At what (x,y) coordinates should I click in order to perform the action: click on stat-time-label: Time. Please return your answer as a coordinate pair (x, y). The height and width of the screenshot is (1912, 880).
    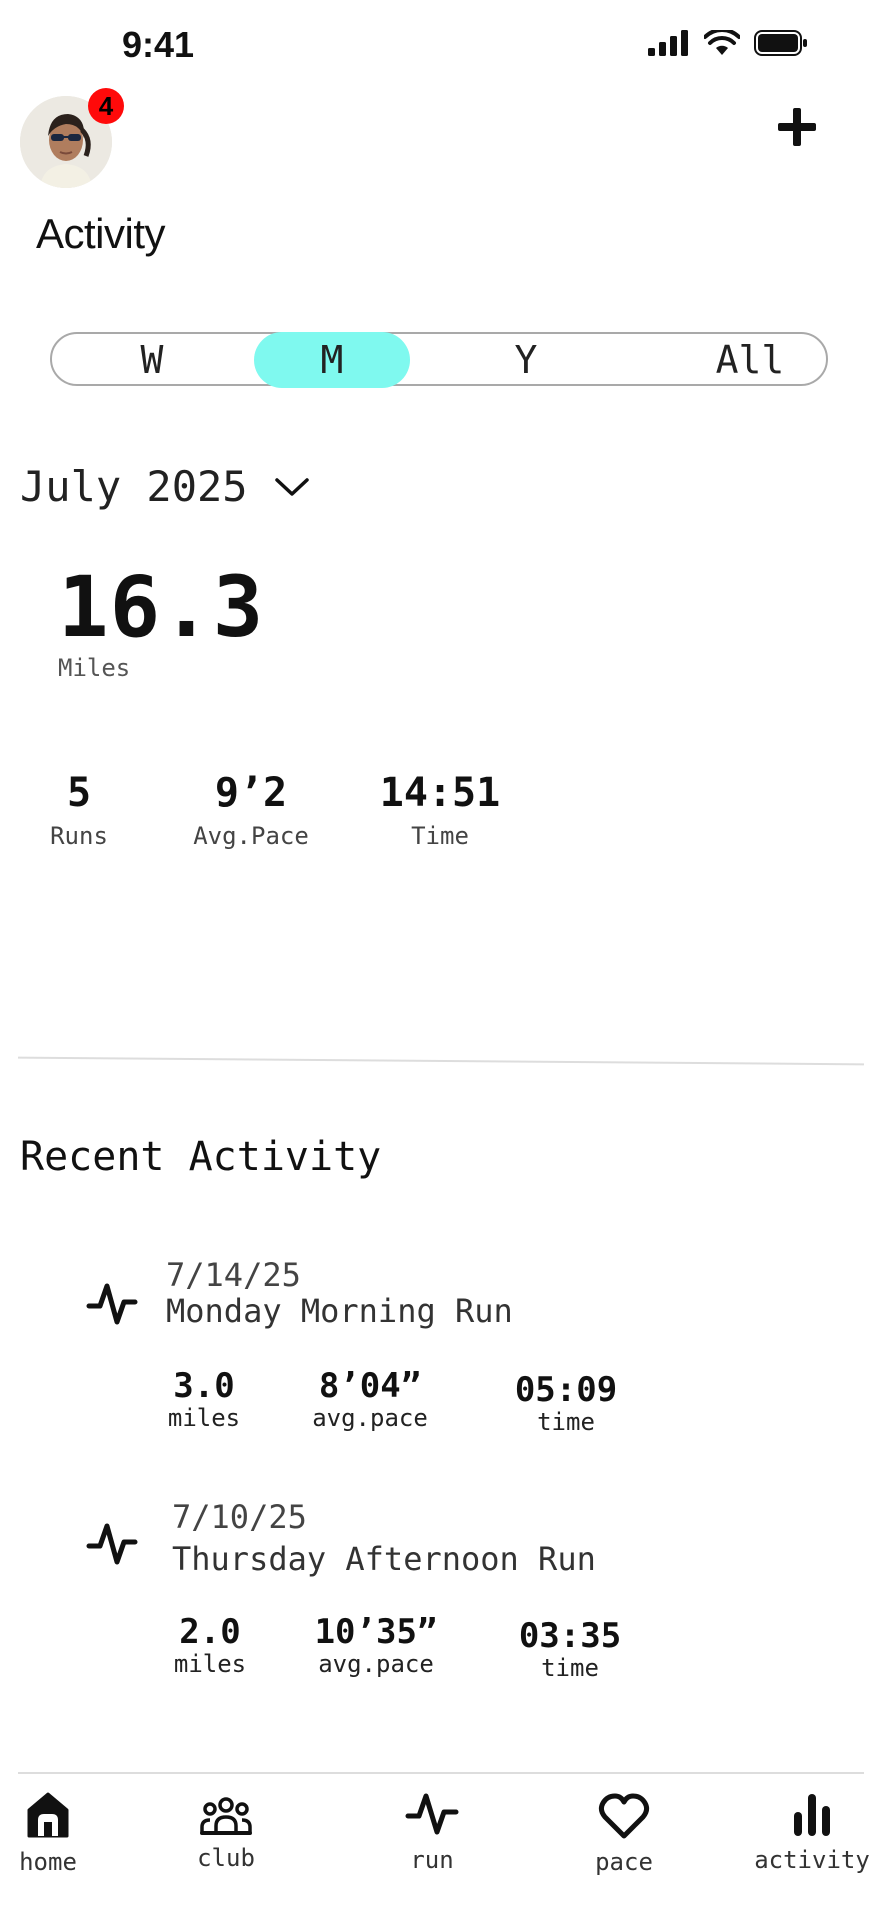
    Looking at the image, I should click on (440, 836).